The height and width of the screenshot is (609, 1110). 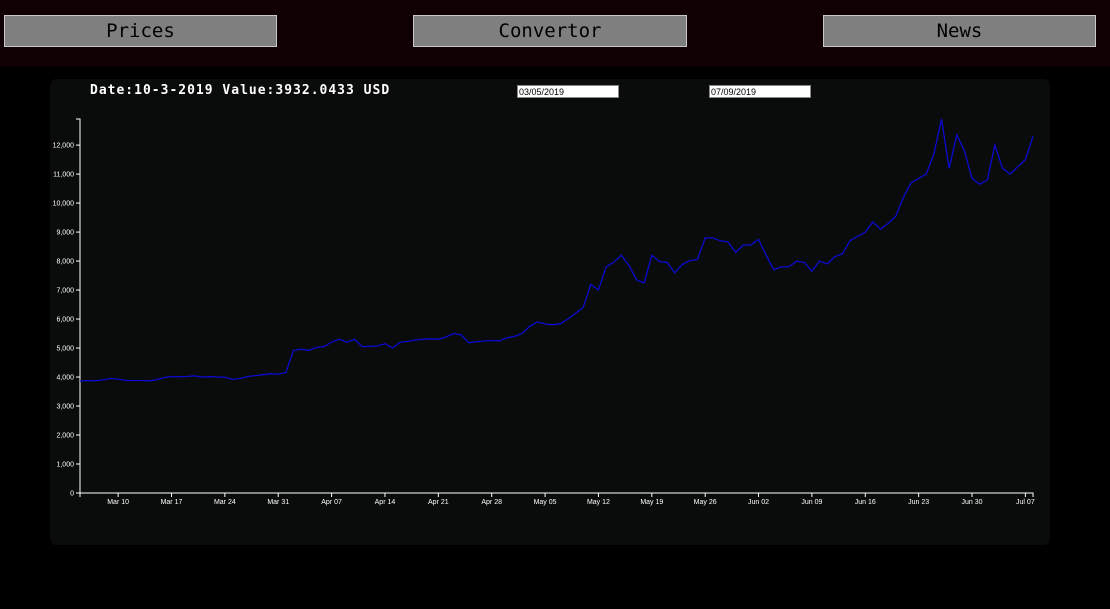 I want to click on convertor-button: Convertor, so click(x=550, y=31).